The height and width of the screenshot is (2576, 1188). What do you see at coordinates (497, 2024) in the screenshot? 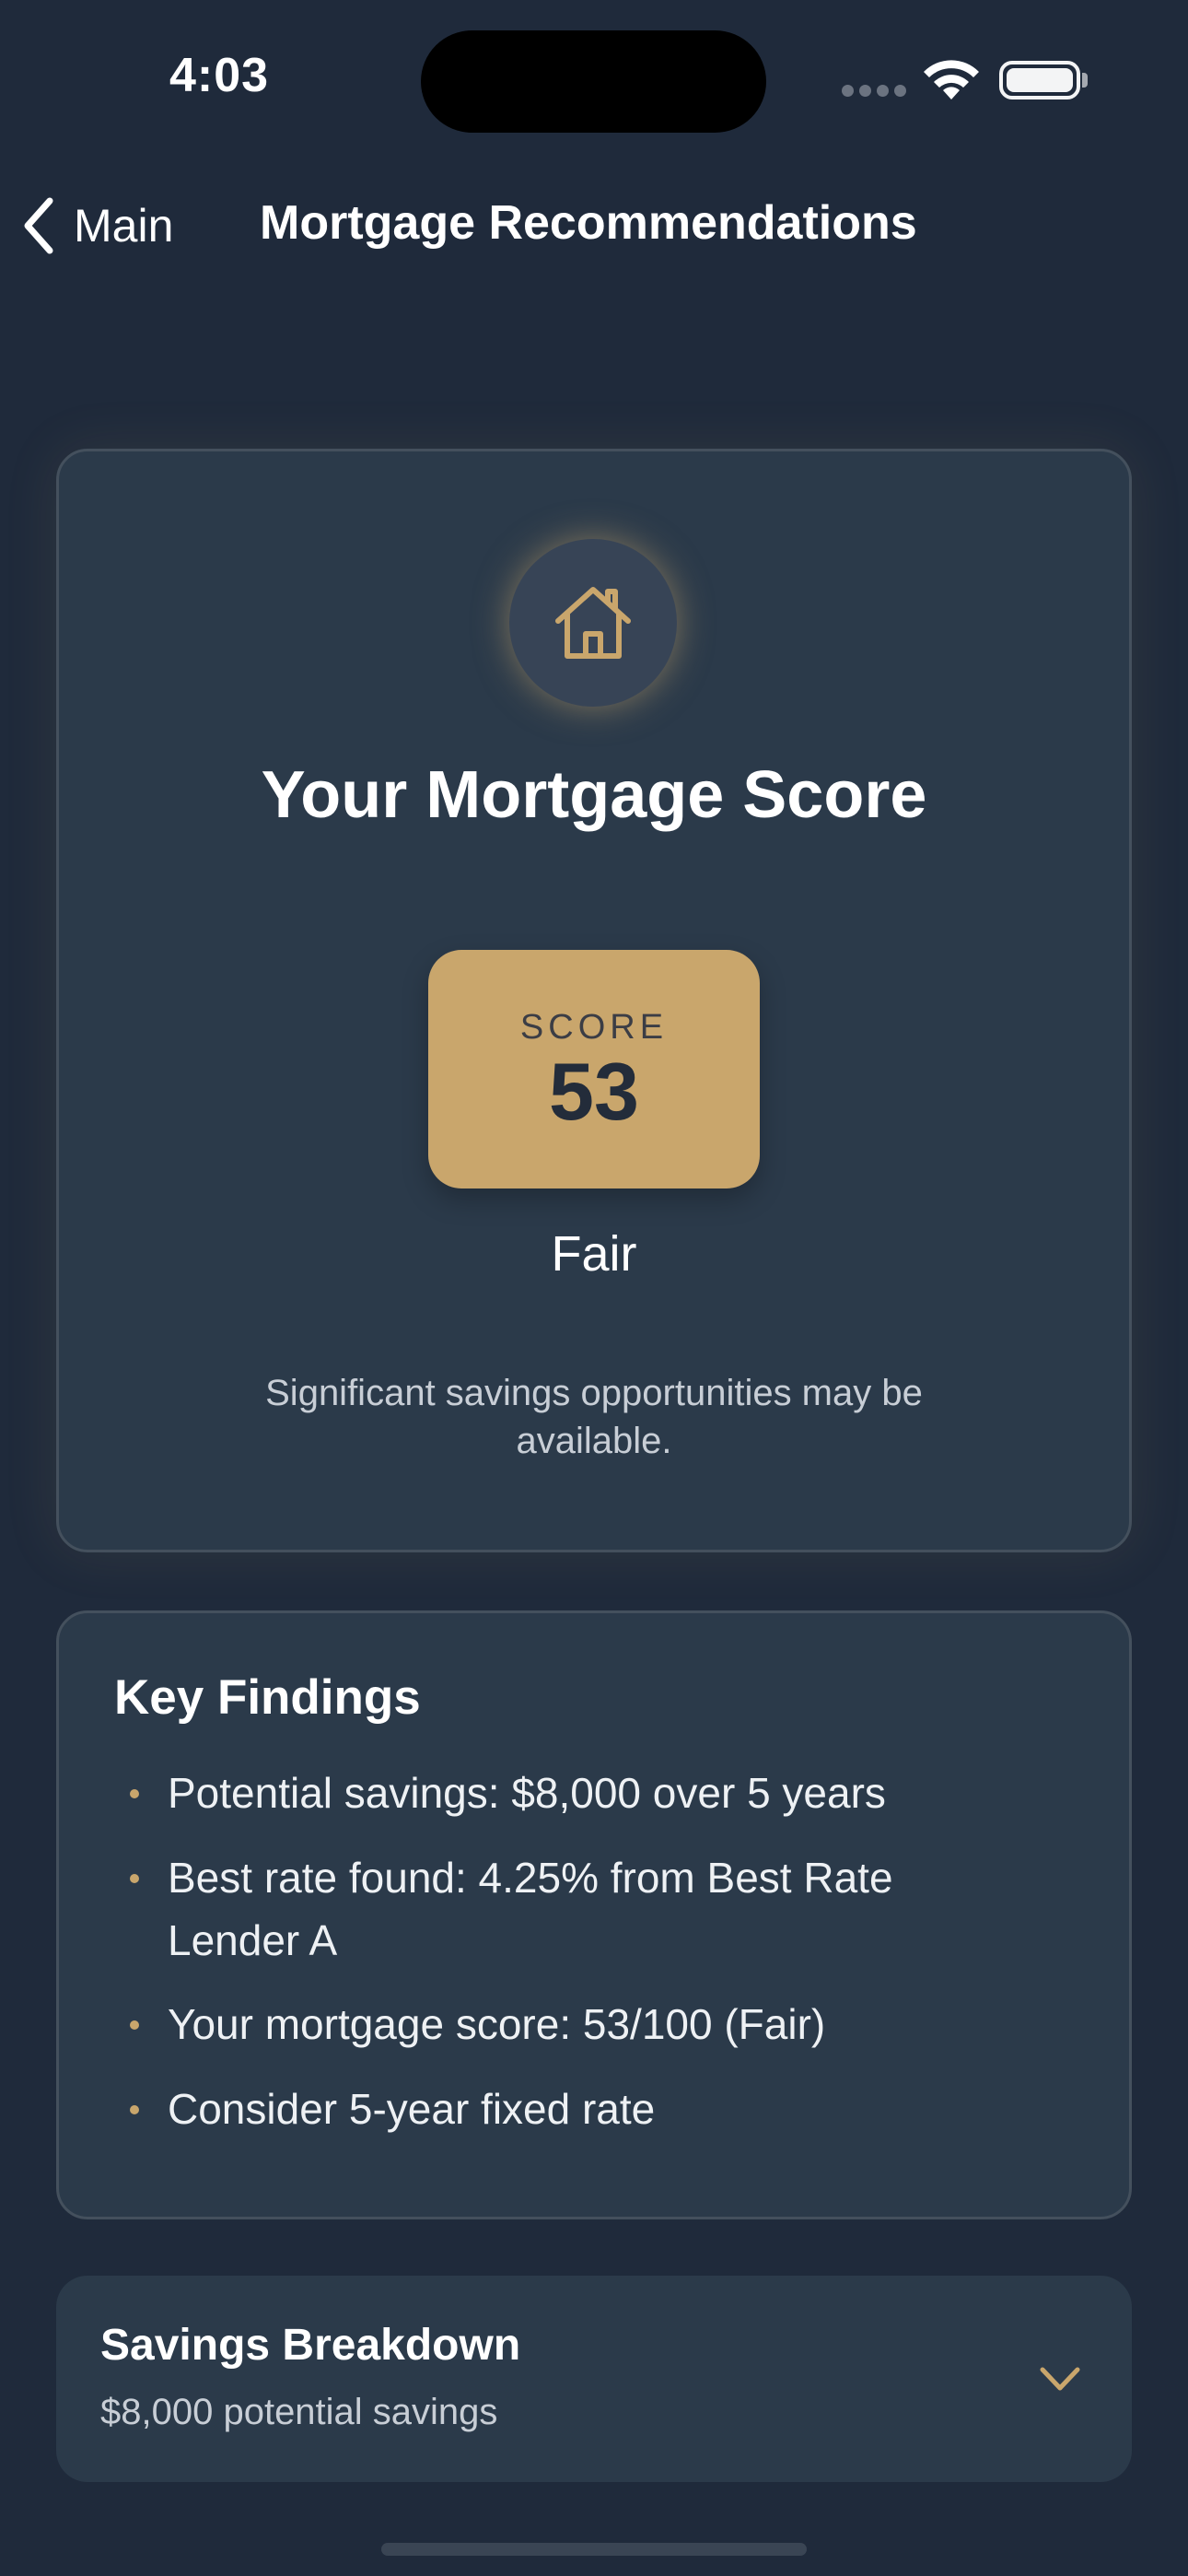
I see `finding-item: Your mortgage score: 53/100 (Fair)` at bounding box center [497, 2024].